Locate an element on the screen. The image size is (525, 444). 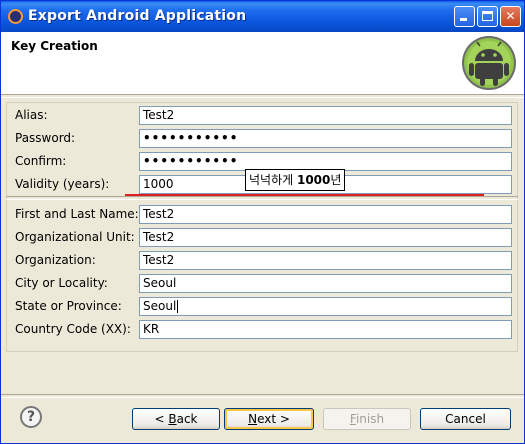
annotation-note: 넉넉하게 1000년 is located at coordinates (295, 180).